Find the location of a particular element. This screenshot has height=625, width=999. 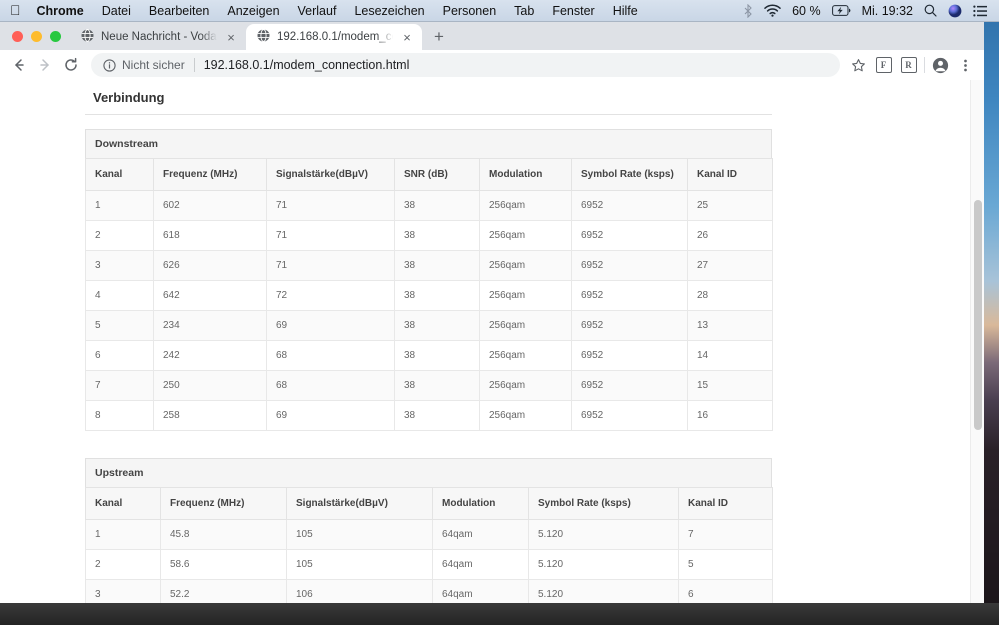

tab-title-1: Neue Nachricht - Vodafone Ca is located at coordinates (159, 37).